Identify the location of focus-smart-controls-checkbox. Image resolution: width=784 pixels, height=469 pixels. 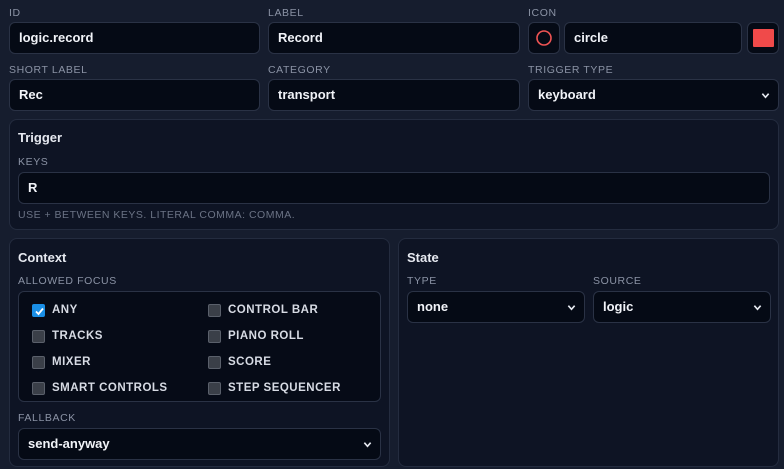
(38, 388).